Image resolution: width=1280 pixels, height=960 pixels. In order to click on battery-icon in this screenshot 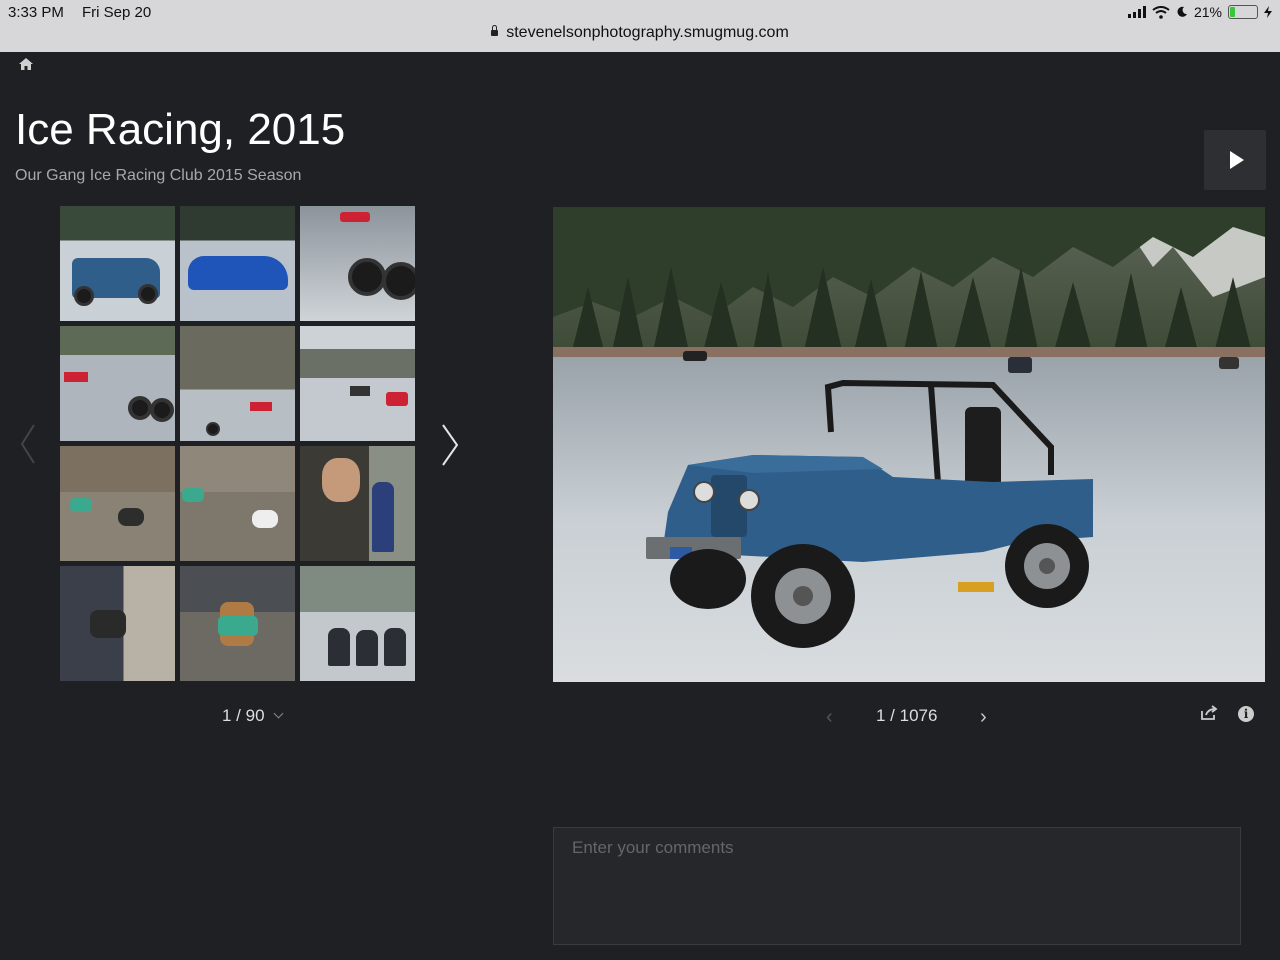, I will do `click(1243, 12)`.